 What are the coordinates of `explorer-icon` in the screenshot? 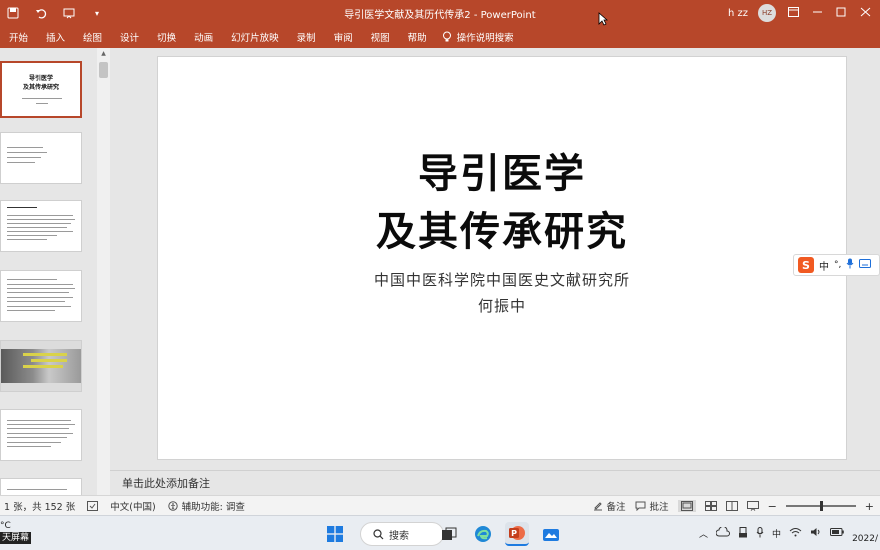 It's located at (551, 534).